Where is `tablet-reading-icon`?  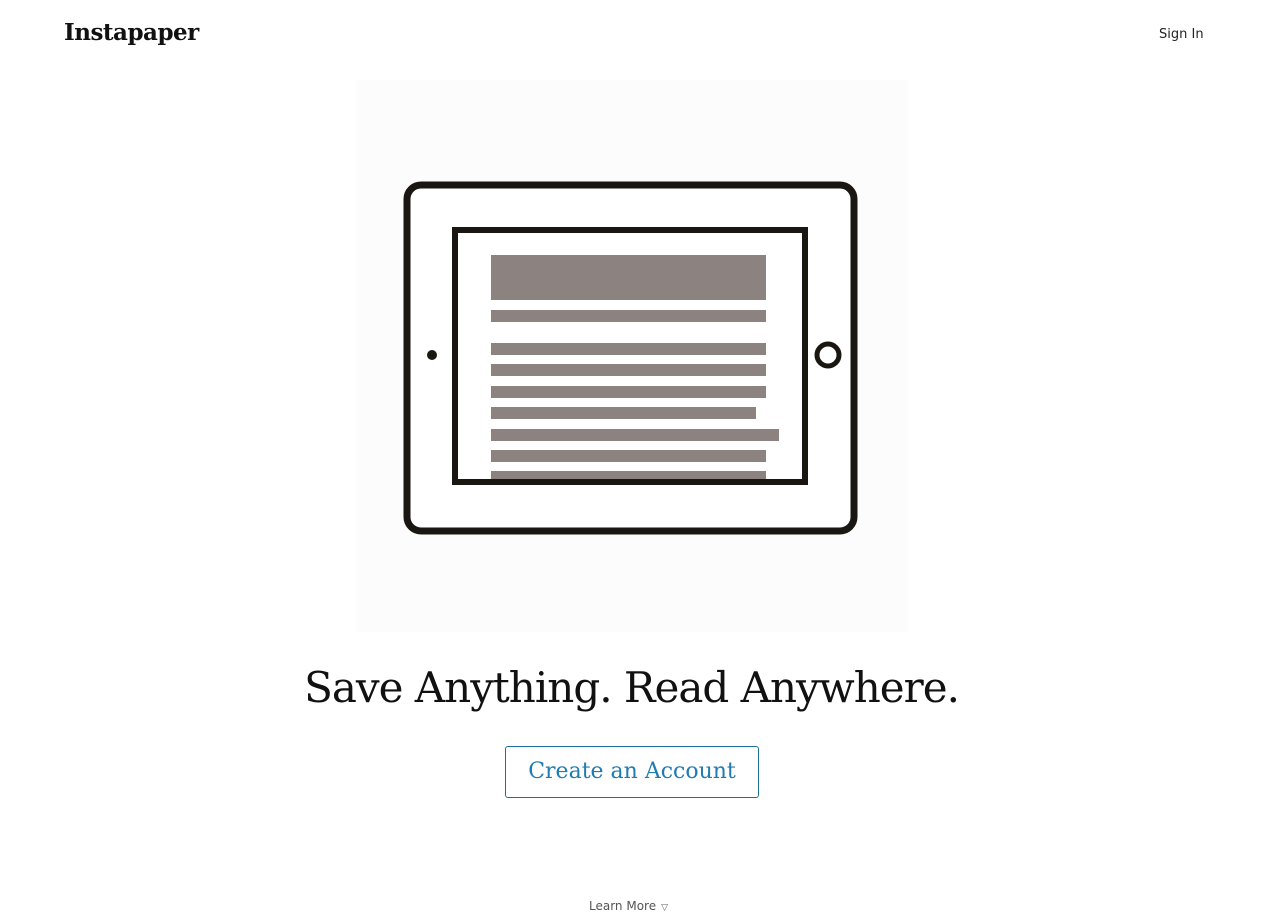
tablet-reading-icon is located at coordinates (630, 358).